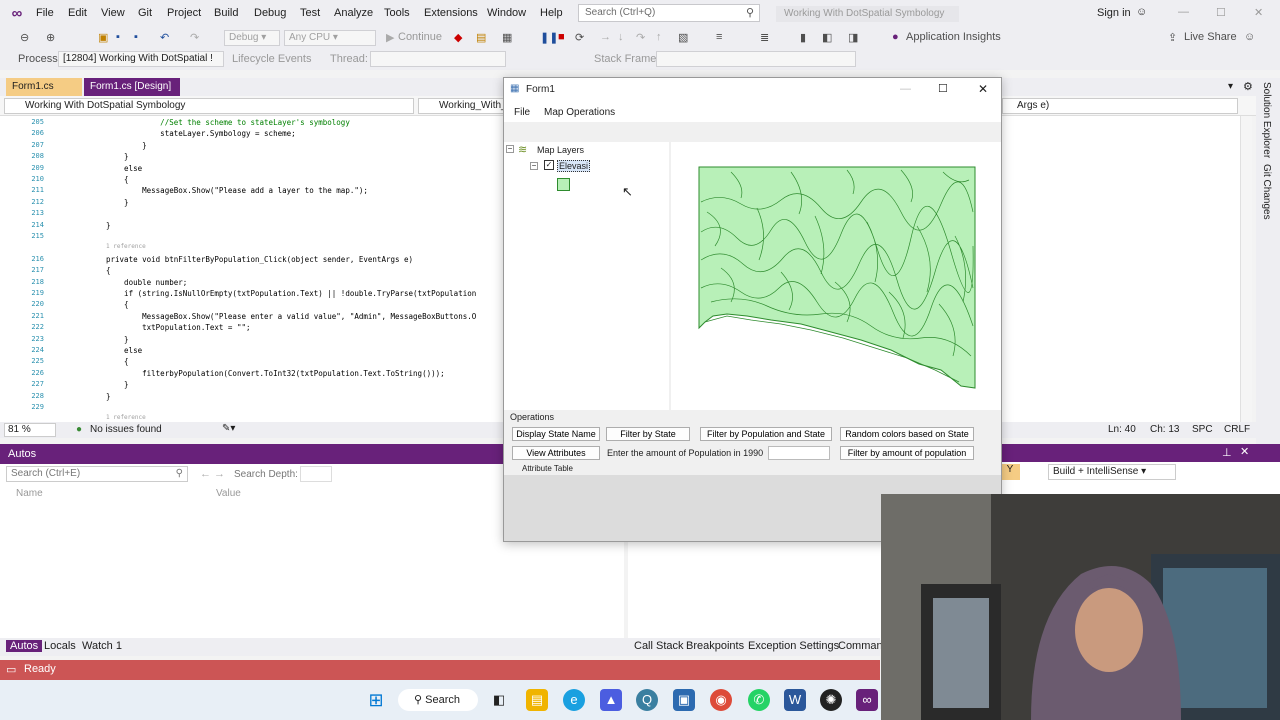 The image size is (1280, 720). Describe the element at coordinates (1258, 12) in the screenshot. I see `close-icon: ✕` at that location.